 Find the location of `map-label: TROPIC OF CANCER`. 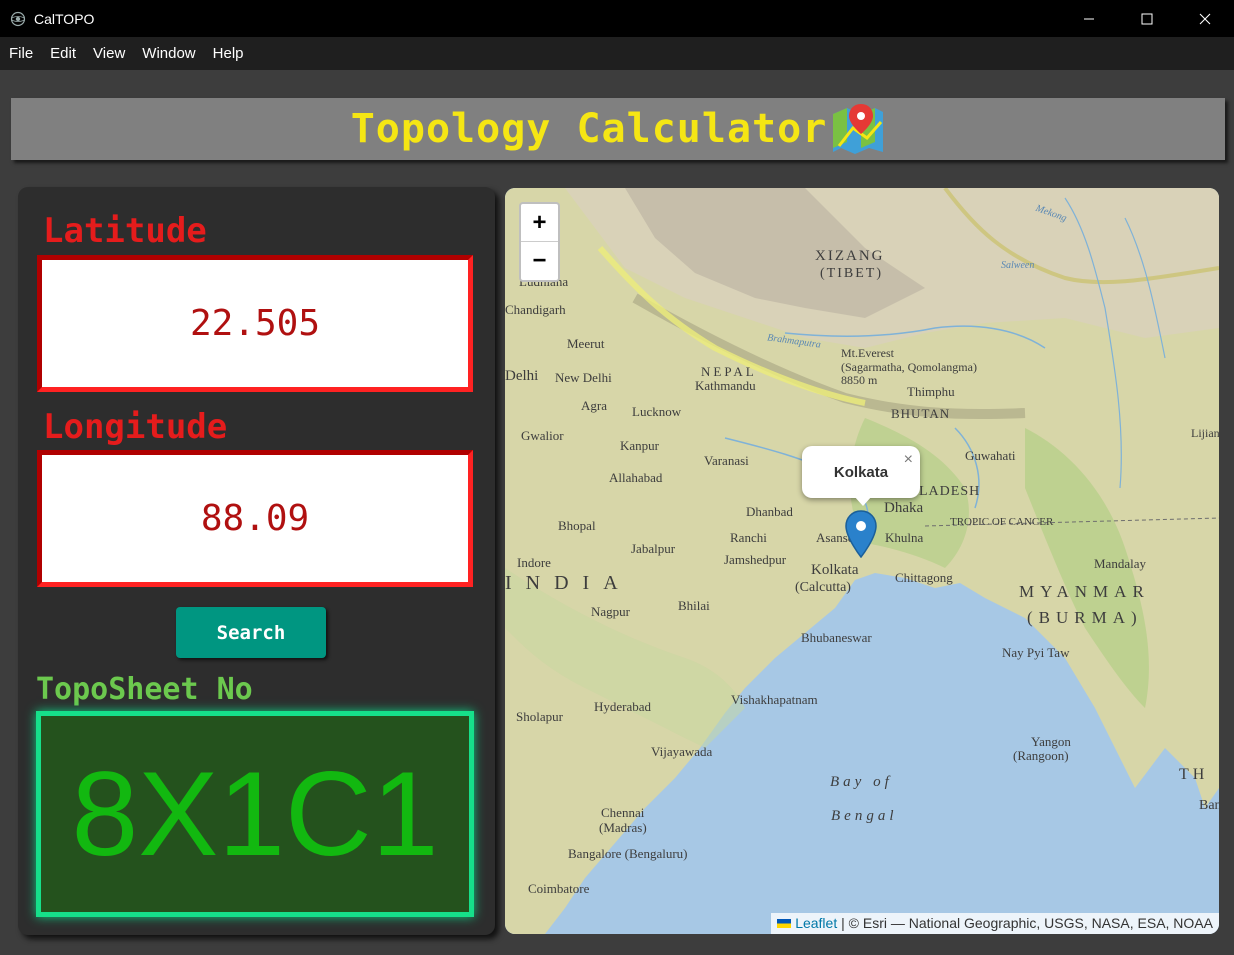

map-label: TROPIC OF CANCER is located at coordinates (1002, 522).